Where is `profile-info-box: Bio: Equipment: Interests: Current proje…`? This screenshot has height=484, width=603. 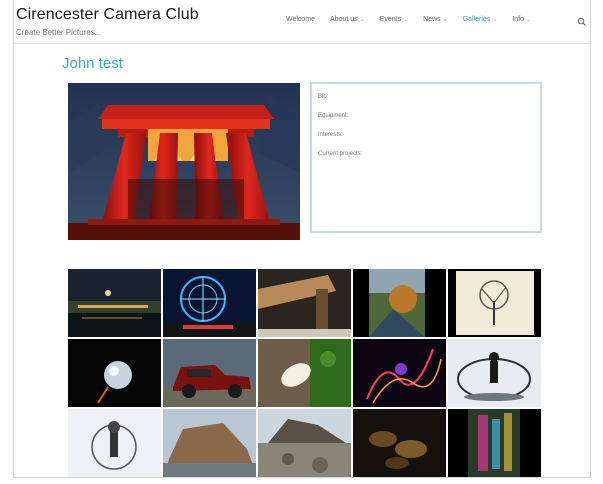
profile-info-box: Bio: Equipment: Interests: Current proje… is located at coordinates (426, 157).